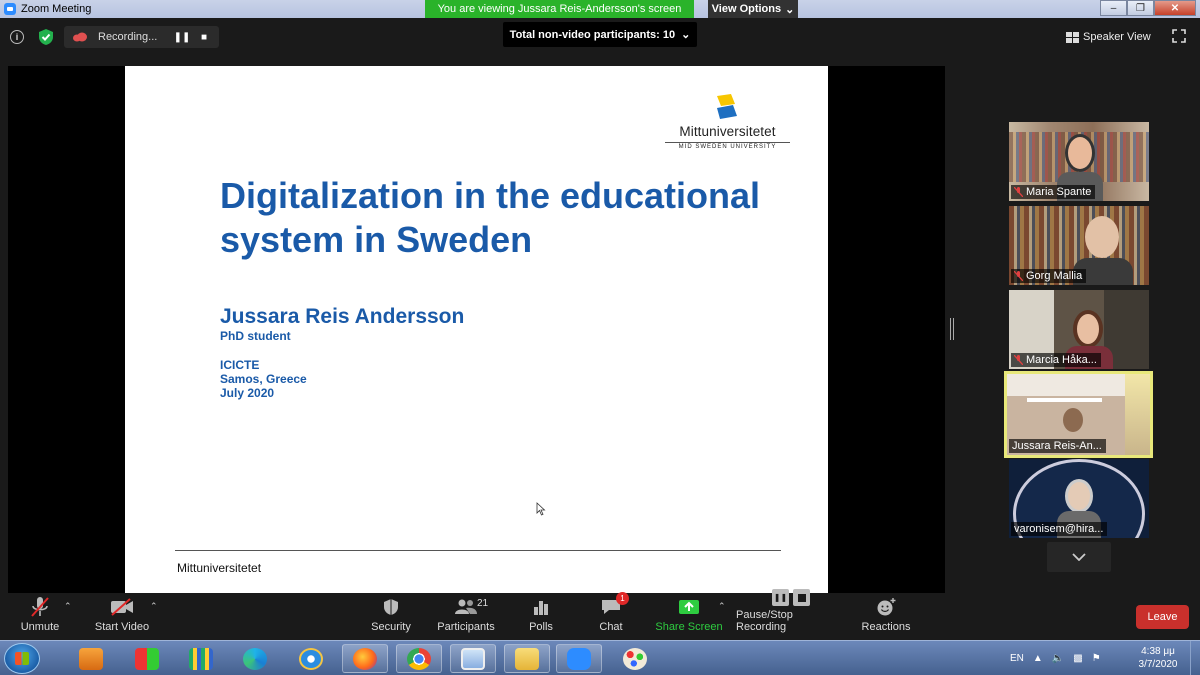 Image resolution: width=1200 pixels, height=675 pixels. What do you see at coordinates (1079, 245) in the screenshot?
I see `participant-tile: Gorg Mallia` at bounding box center [1079, 245].